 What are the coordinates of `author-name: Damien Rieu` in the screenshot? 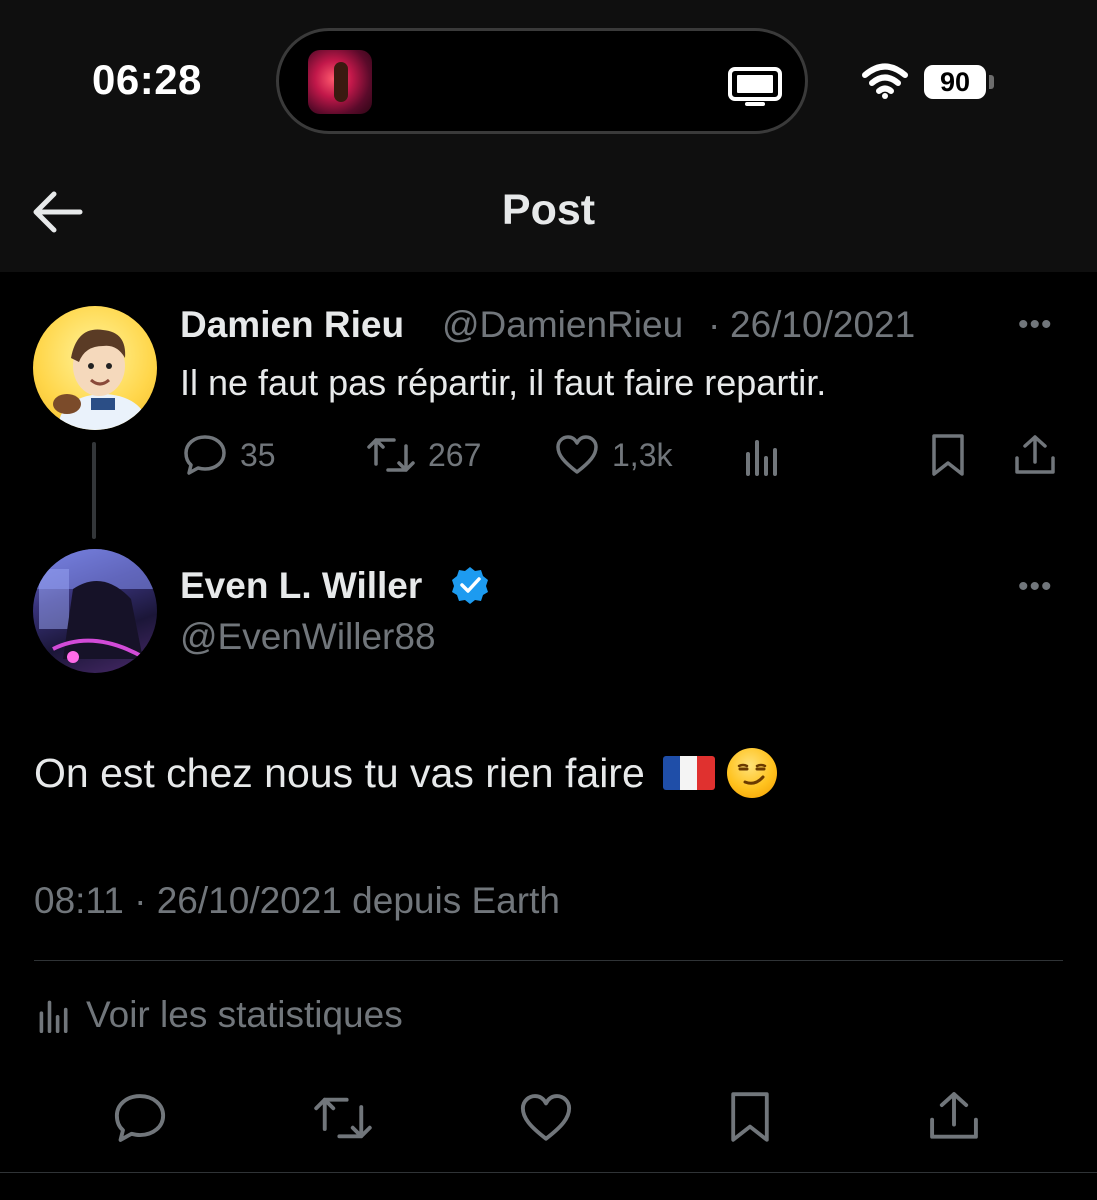 It's located at (292, 325).